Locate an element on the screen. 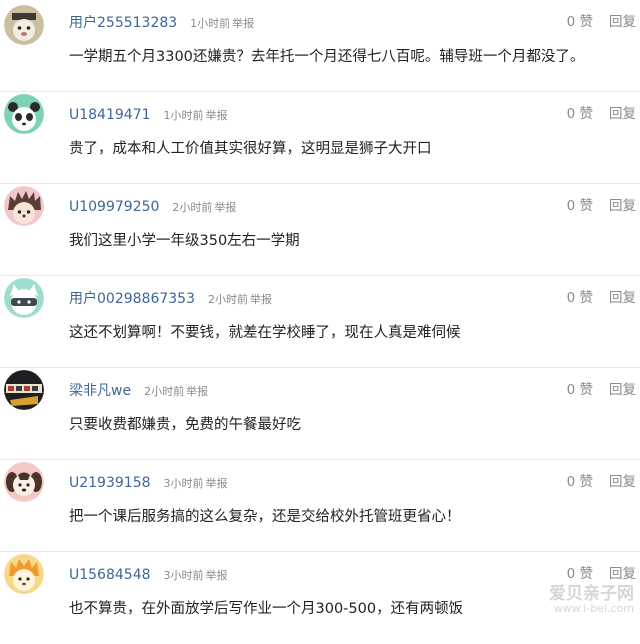  comment-text: 一学期五个月3300还嫌贵？去年托一个月还得七八百呢。辅导班一个月都没了。 is located at coordinates (327, 57).